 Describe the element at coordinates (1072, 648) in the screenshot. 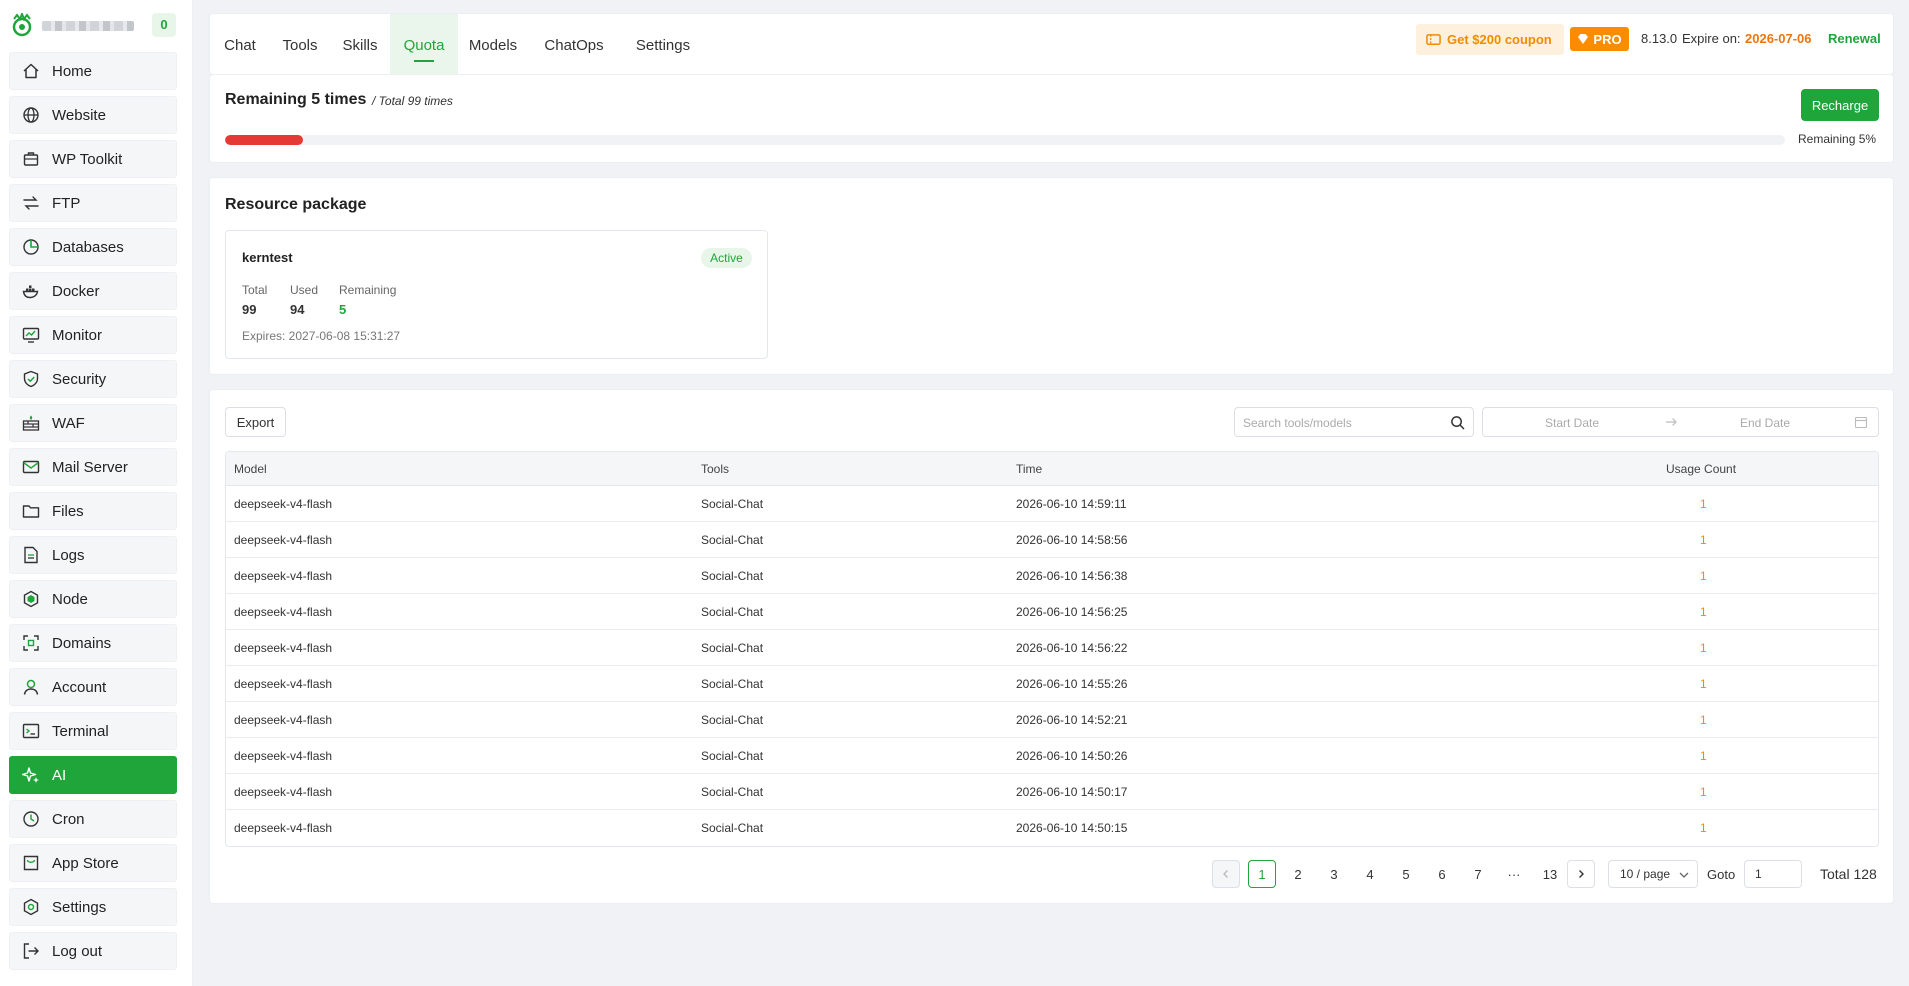

I see `cell-time: 2026-06-10 14:56:22` at that location.